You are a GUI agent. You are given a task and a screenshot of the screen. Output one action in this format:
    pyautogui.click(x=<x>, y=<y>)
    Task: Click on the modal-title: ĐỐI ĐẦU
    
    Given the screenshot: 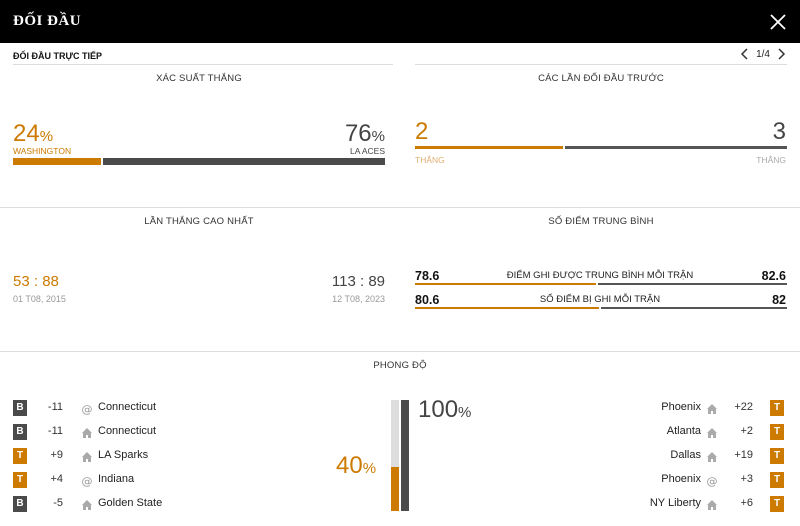 What is the action you would take?
    pyautogui.click(x=47, y=21)
    